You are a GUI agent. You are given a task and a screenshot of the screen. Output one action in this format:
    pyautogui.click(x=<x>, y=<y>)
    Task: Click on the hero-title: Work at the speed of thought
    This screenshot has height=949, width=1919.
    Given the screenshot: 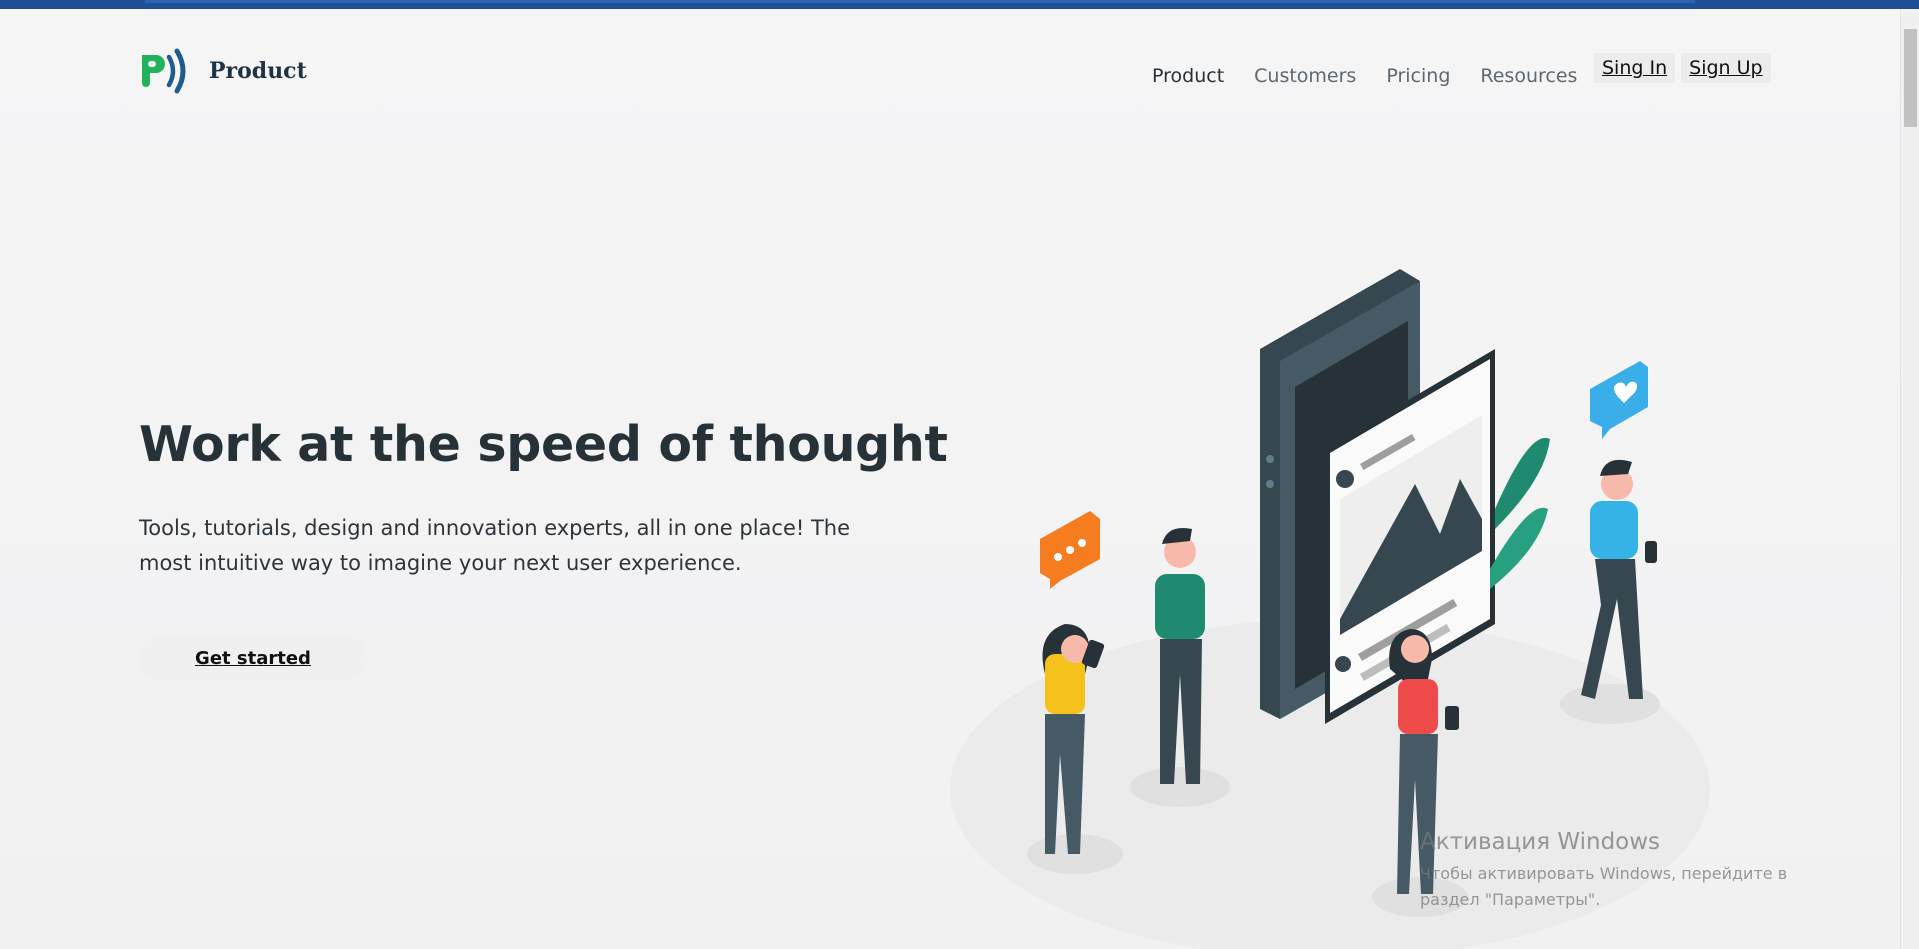 What is the action you would take?
    pyautogui.click(x=543, y=444)
    